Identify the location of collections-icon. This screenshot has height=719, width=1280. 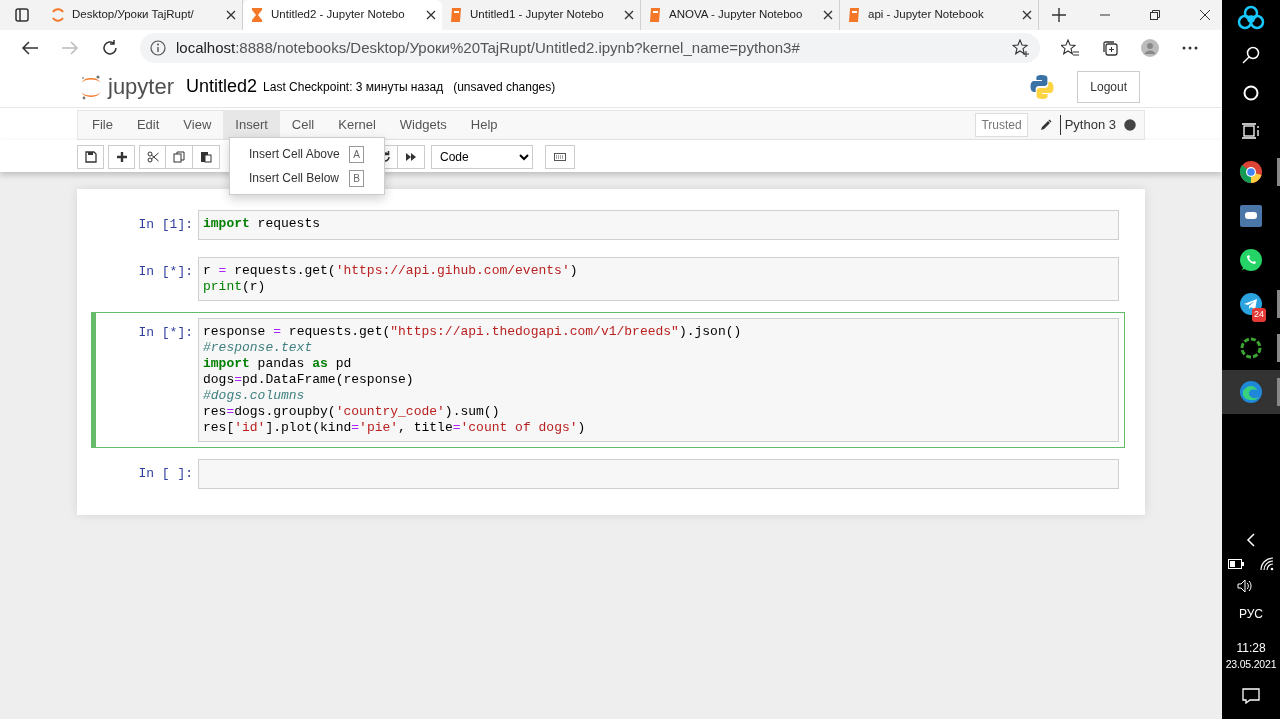
(1110, 48).